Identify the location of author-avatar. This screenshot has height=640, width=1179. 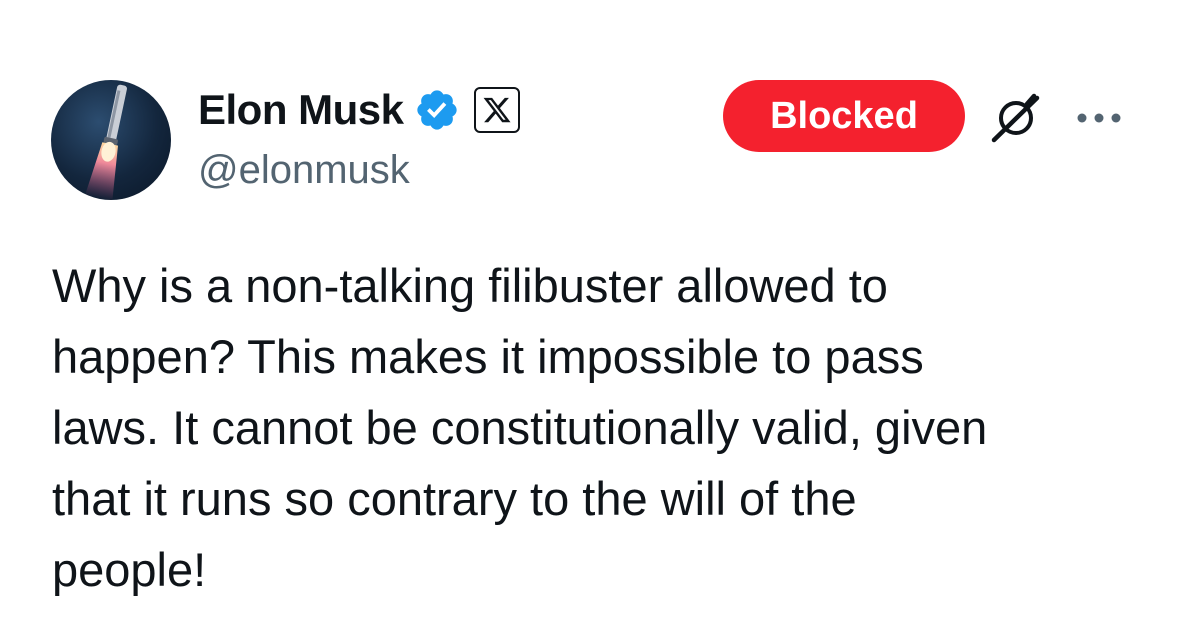
(111, 140).